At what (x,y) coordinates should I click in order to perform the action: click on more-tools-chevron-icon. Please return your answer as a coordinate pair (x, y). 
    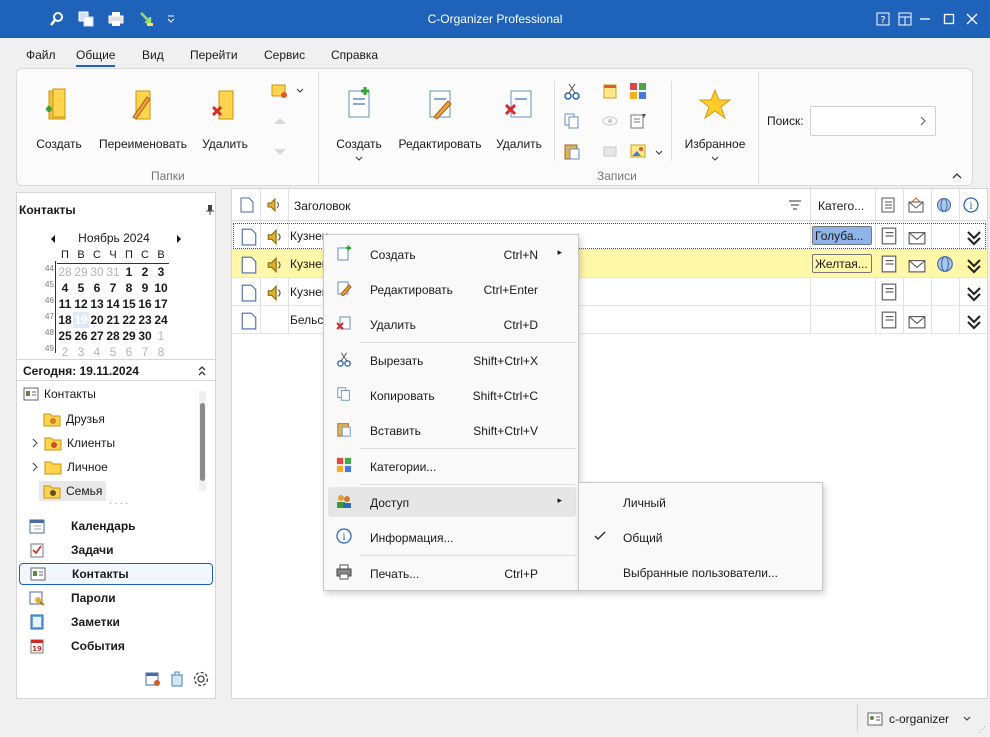
    Looking at the image, I should click on (659, 153).